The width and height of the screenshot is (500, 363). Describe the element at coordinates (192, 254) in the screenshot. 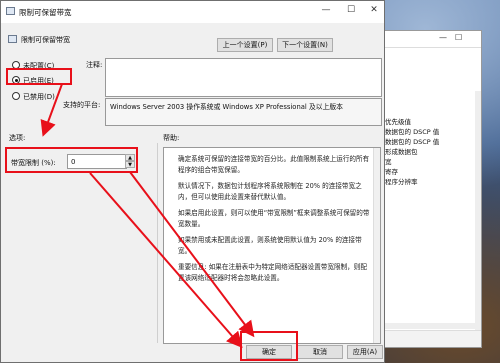

I see `arrow-to-ok-left` at that location.